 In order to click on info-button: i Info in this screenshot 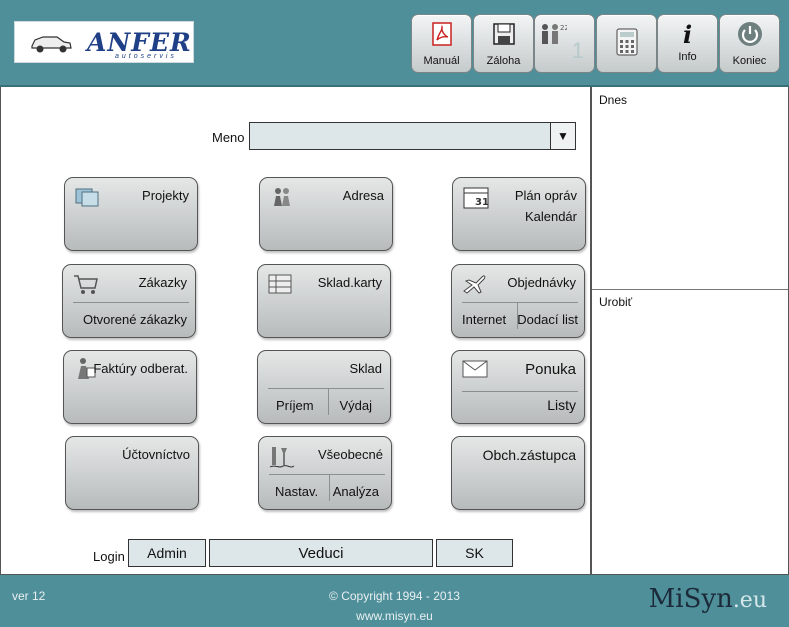, I will do `click(687, 43)`.